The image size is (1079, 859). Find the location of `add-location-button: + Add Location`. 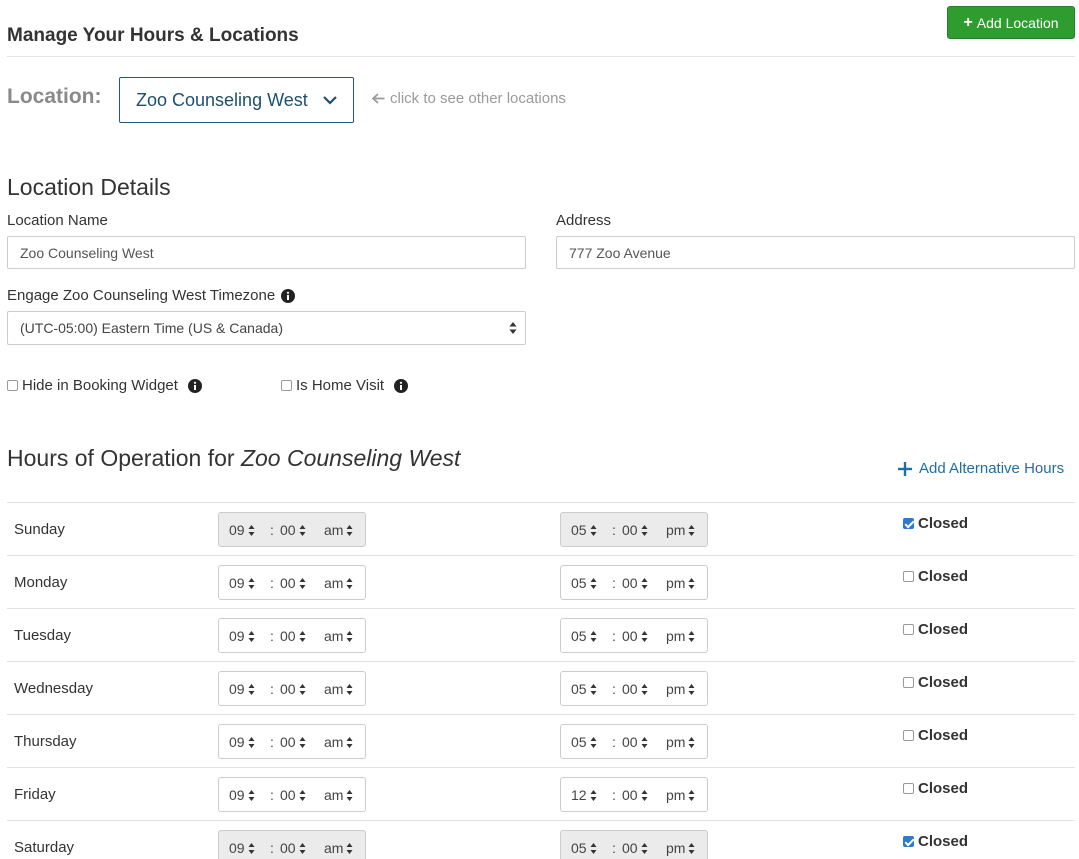

add-location-button: + Add Location is located at coordinates (1011, 22).